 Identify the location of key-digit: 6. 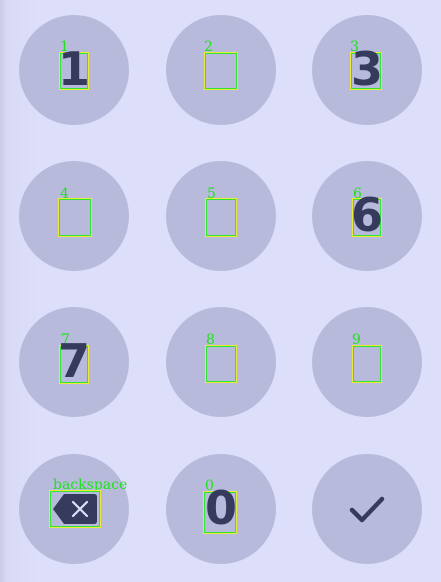
(366, 215).